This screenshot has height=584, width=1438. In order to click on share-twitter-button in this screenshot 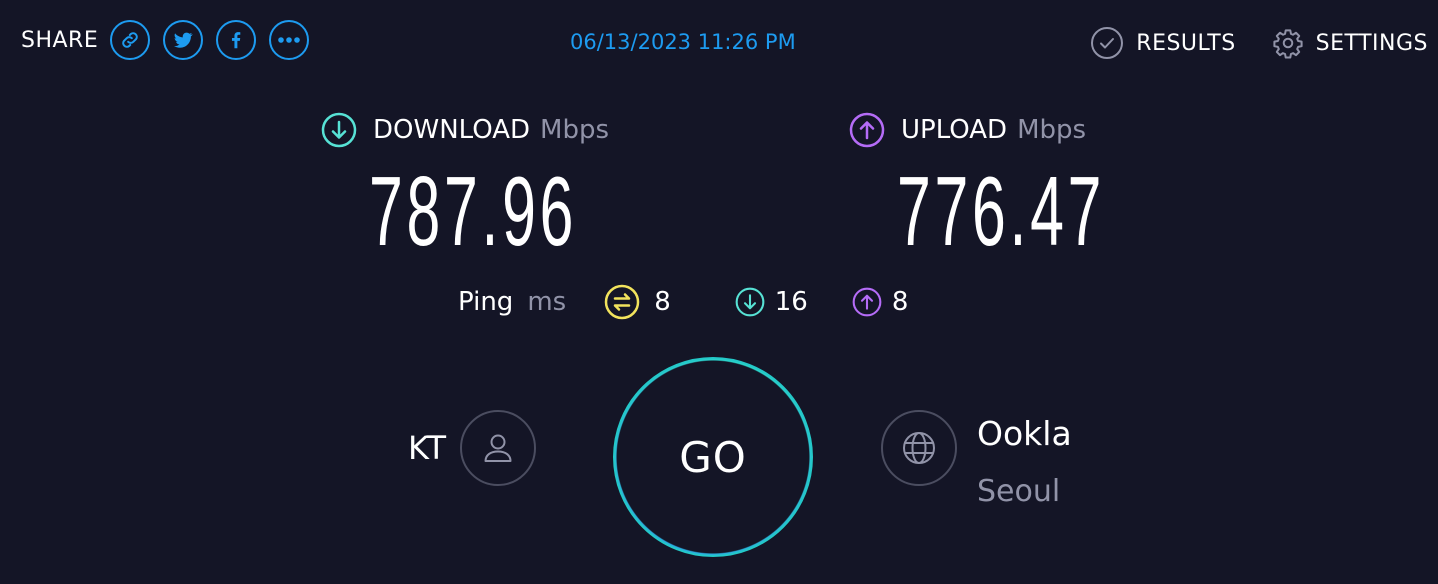, I will do `click(183, 40)`.